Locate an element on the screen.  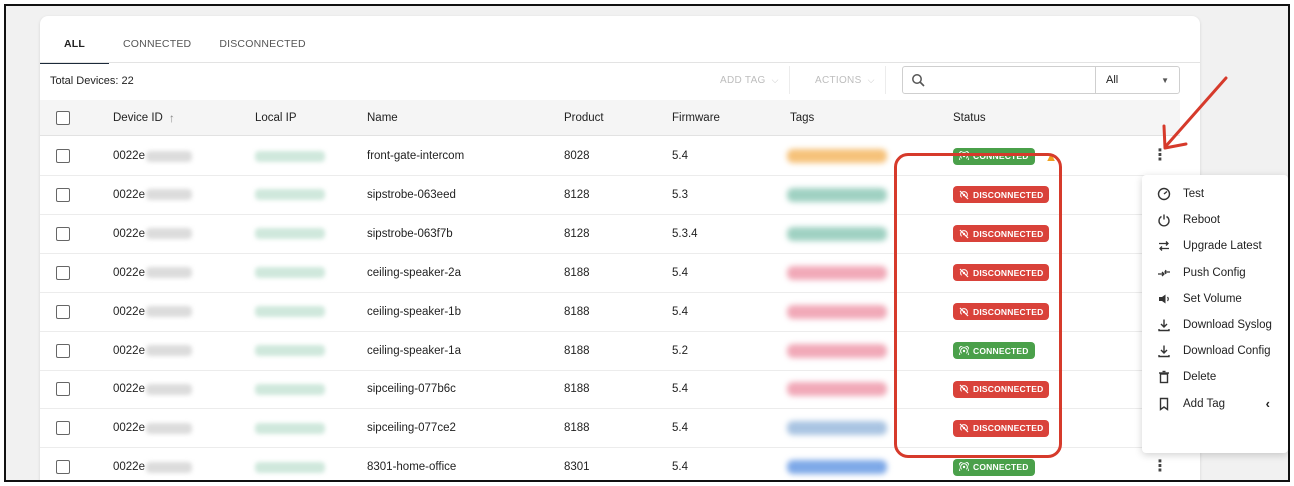
add-tag-button: ADD TAG ⌵ is located at coordinates (750, 80).